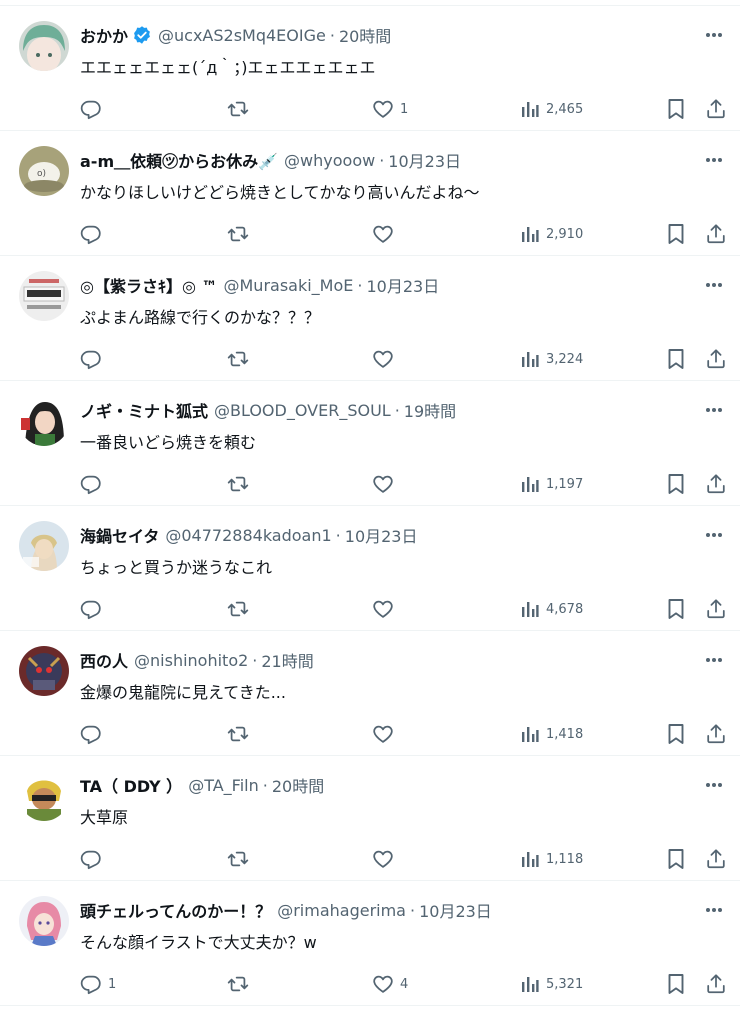  I want to click on display-name: TA（ DDY ）, so click(131, 785).